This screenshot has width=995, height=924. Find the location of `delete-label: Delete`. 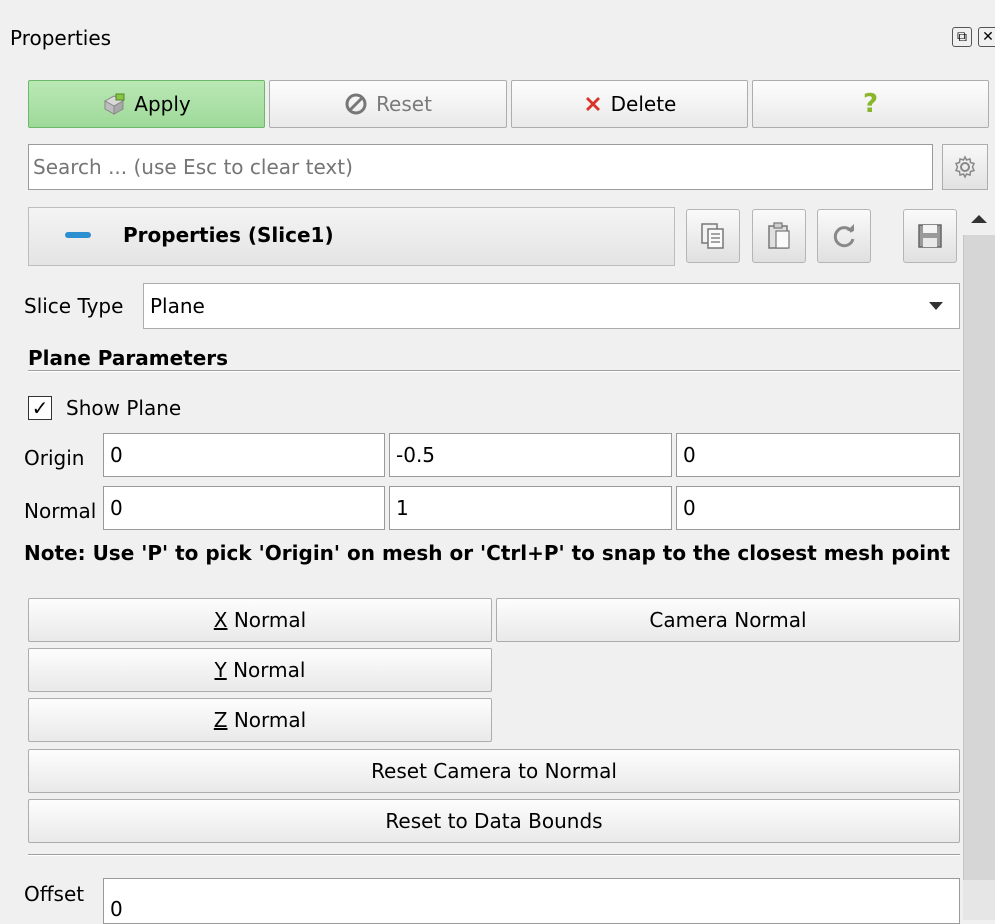

delete-label: Delete is located at coordinates (643, 104).